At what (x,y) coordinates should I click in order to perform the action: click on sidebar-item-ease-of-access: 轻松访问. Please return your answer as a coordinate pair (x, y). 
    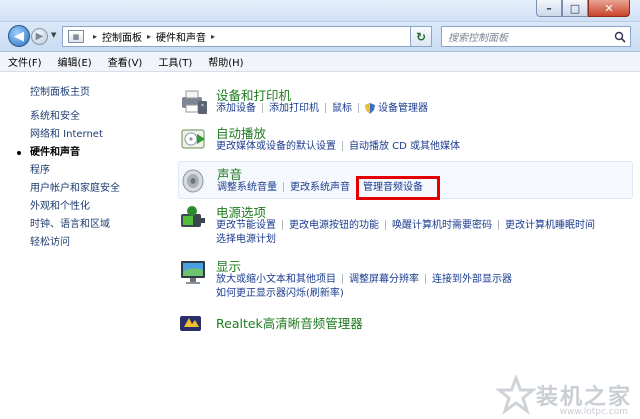
    Looking at the image, I should click on (75, 243).